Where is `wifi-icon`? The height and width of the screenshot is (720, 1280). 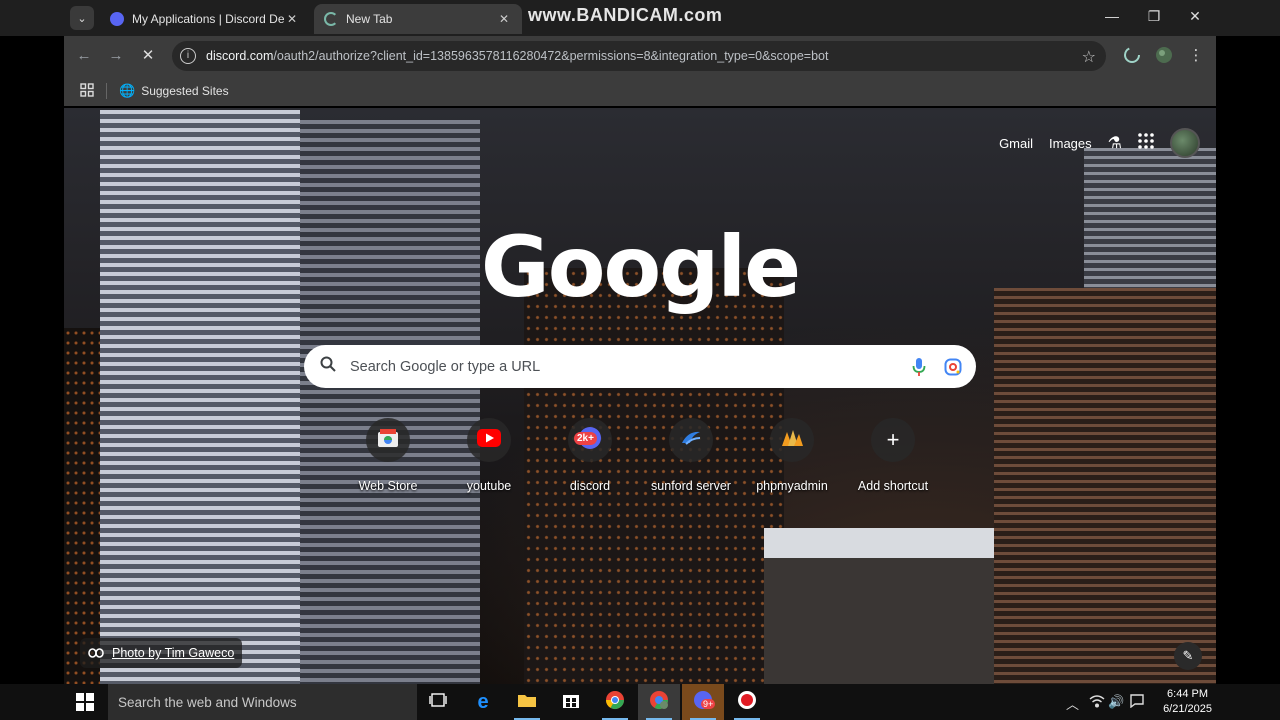 wifi-icon is located at coordinates (1097, 702).